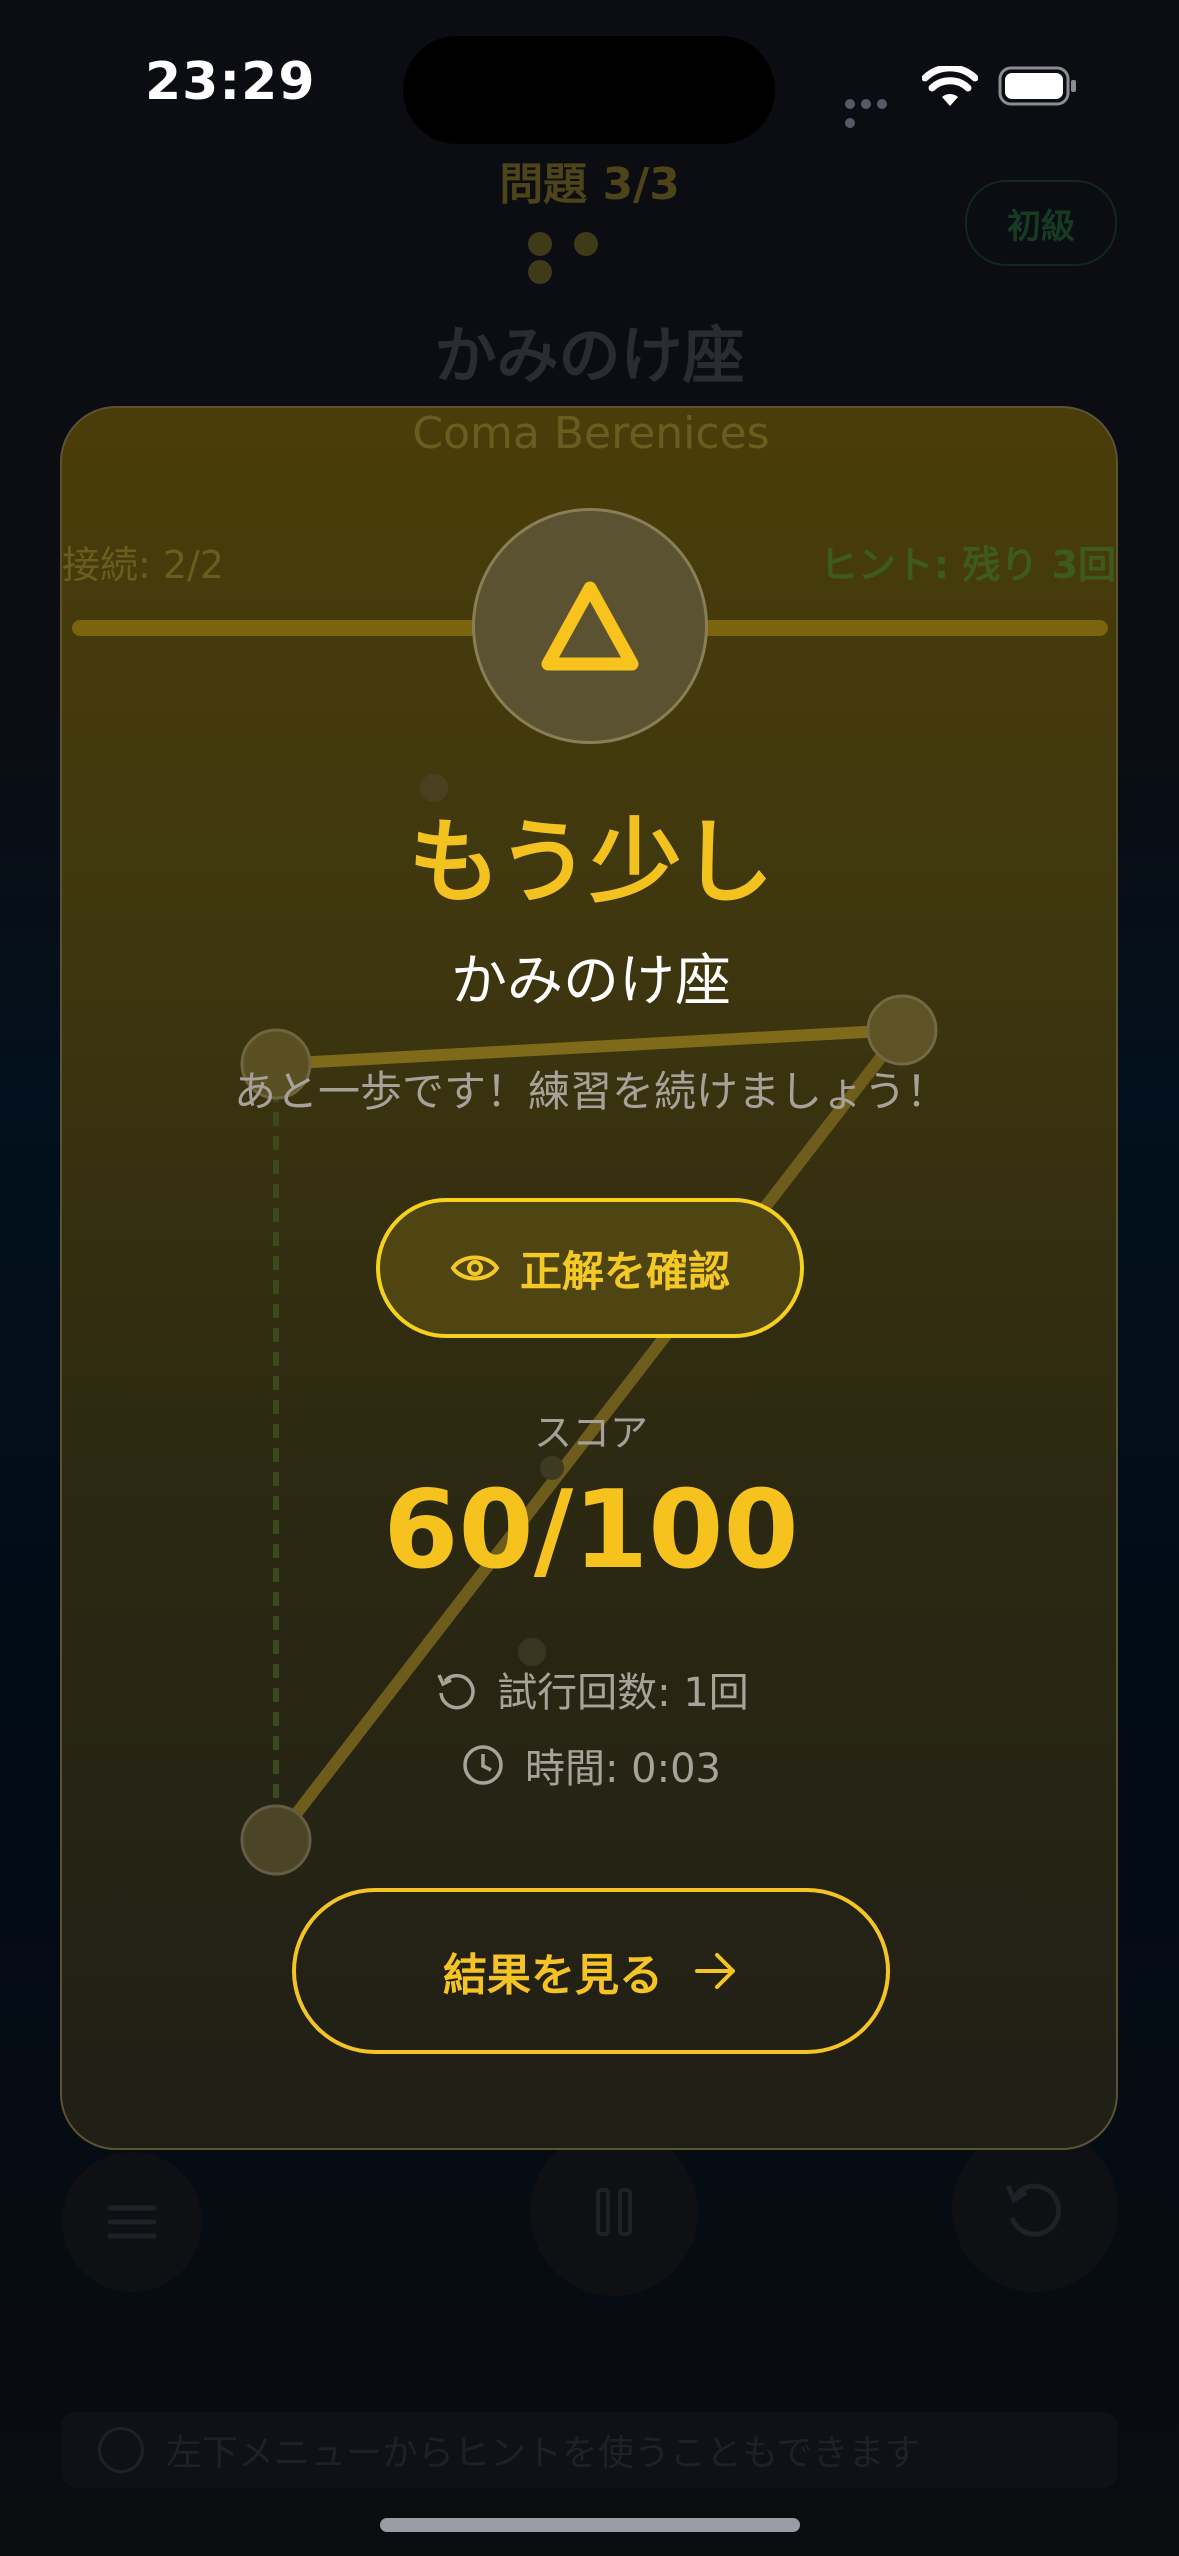  I want to click on menu-icon, so click(132, 2222).